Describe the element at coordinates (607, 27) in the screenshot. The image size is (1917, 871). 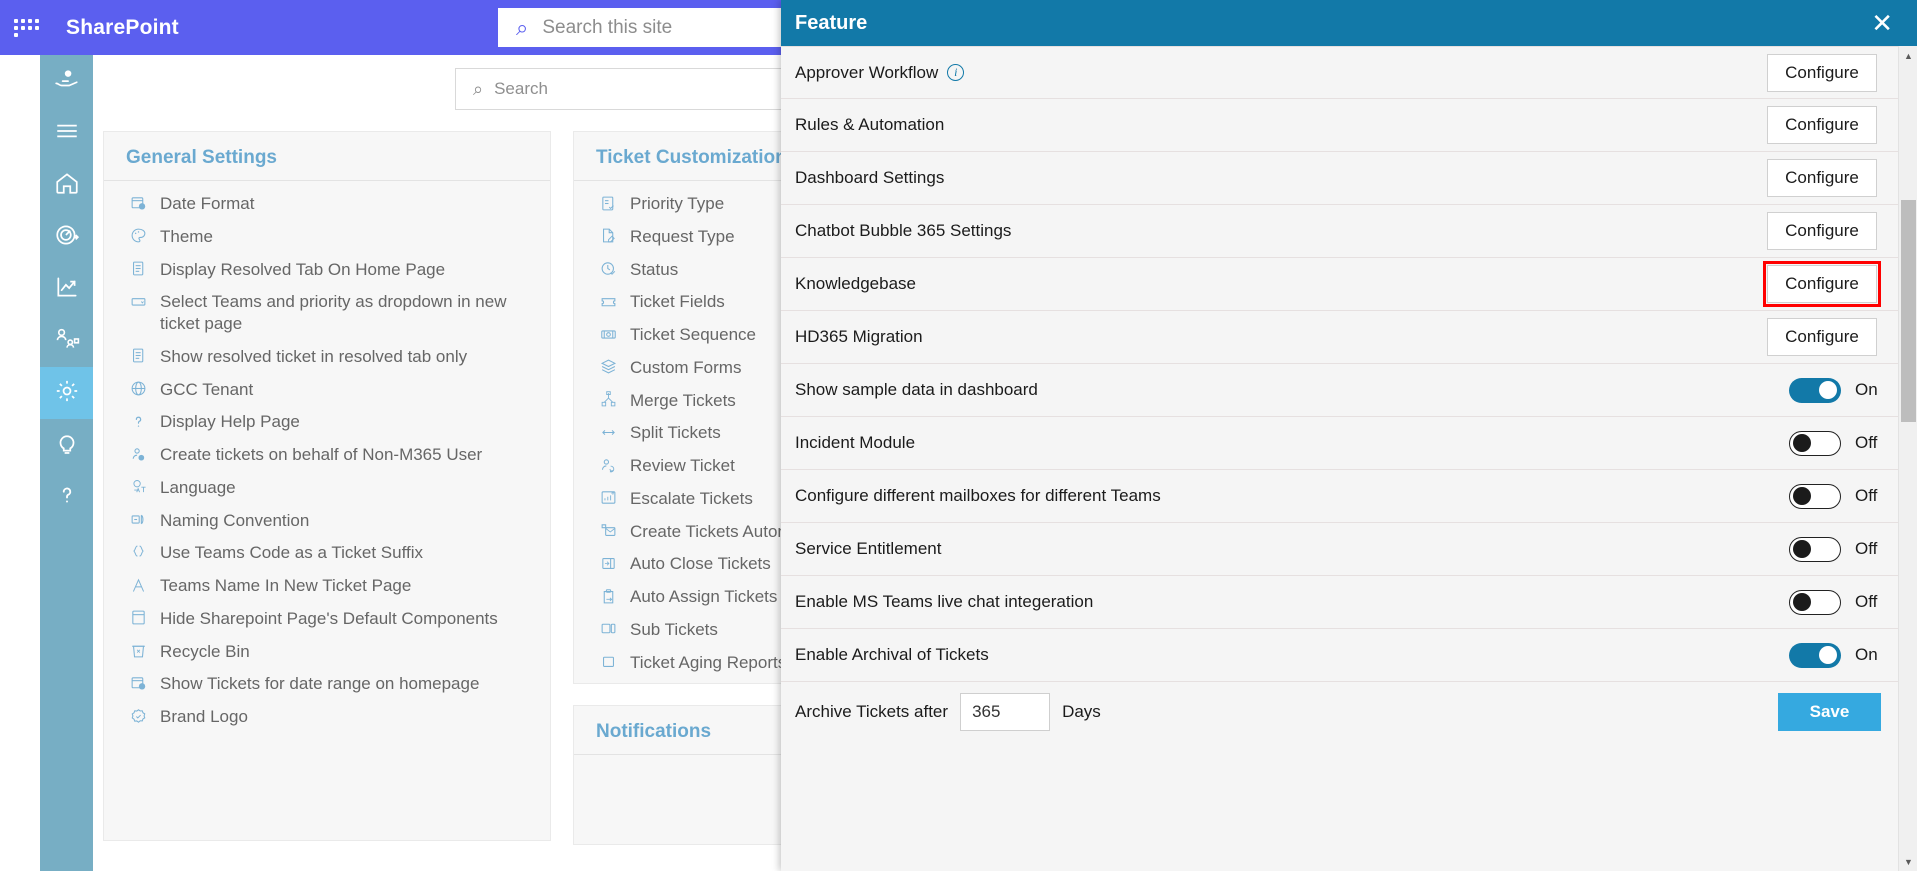
I see `suite-search-placeholder: Search this site` at that location.